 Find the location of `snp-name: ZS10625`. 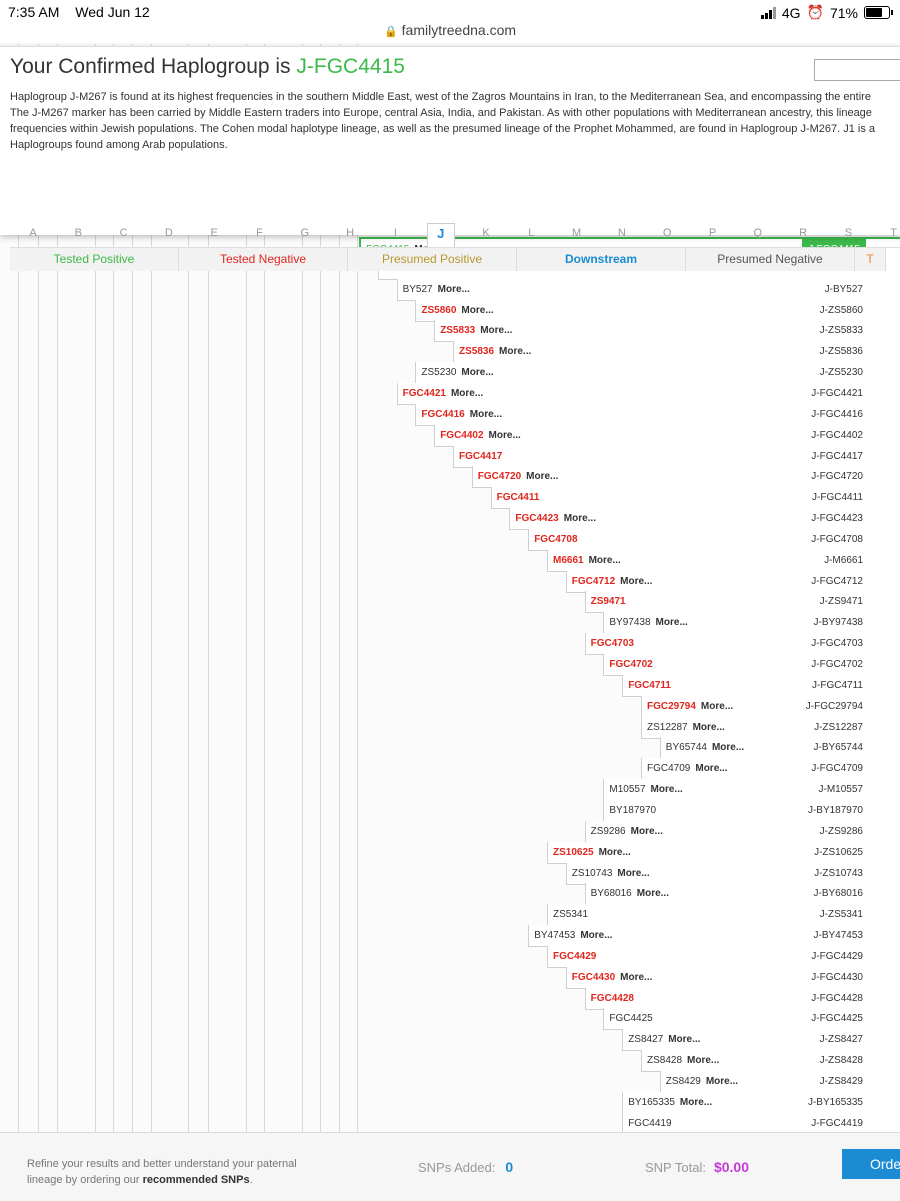

snp-name: ZS10625 is located at coordinates (573, 852).